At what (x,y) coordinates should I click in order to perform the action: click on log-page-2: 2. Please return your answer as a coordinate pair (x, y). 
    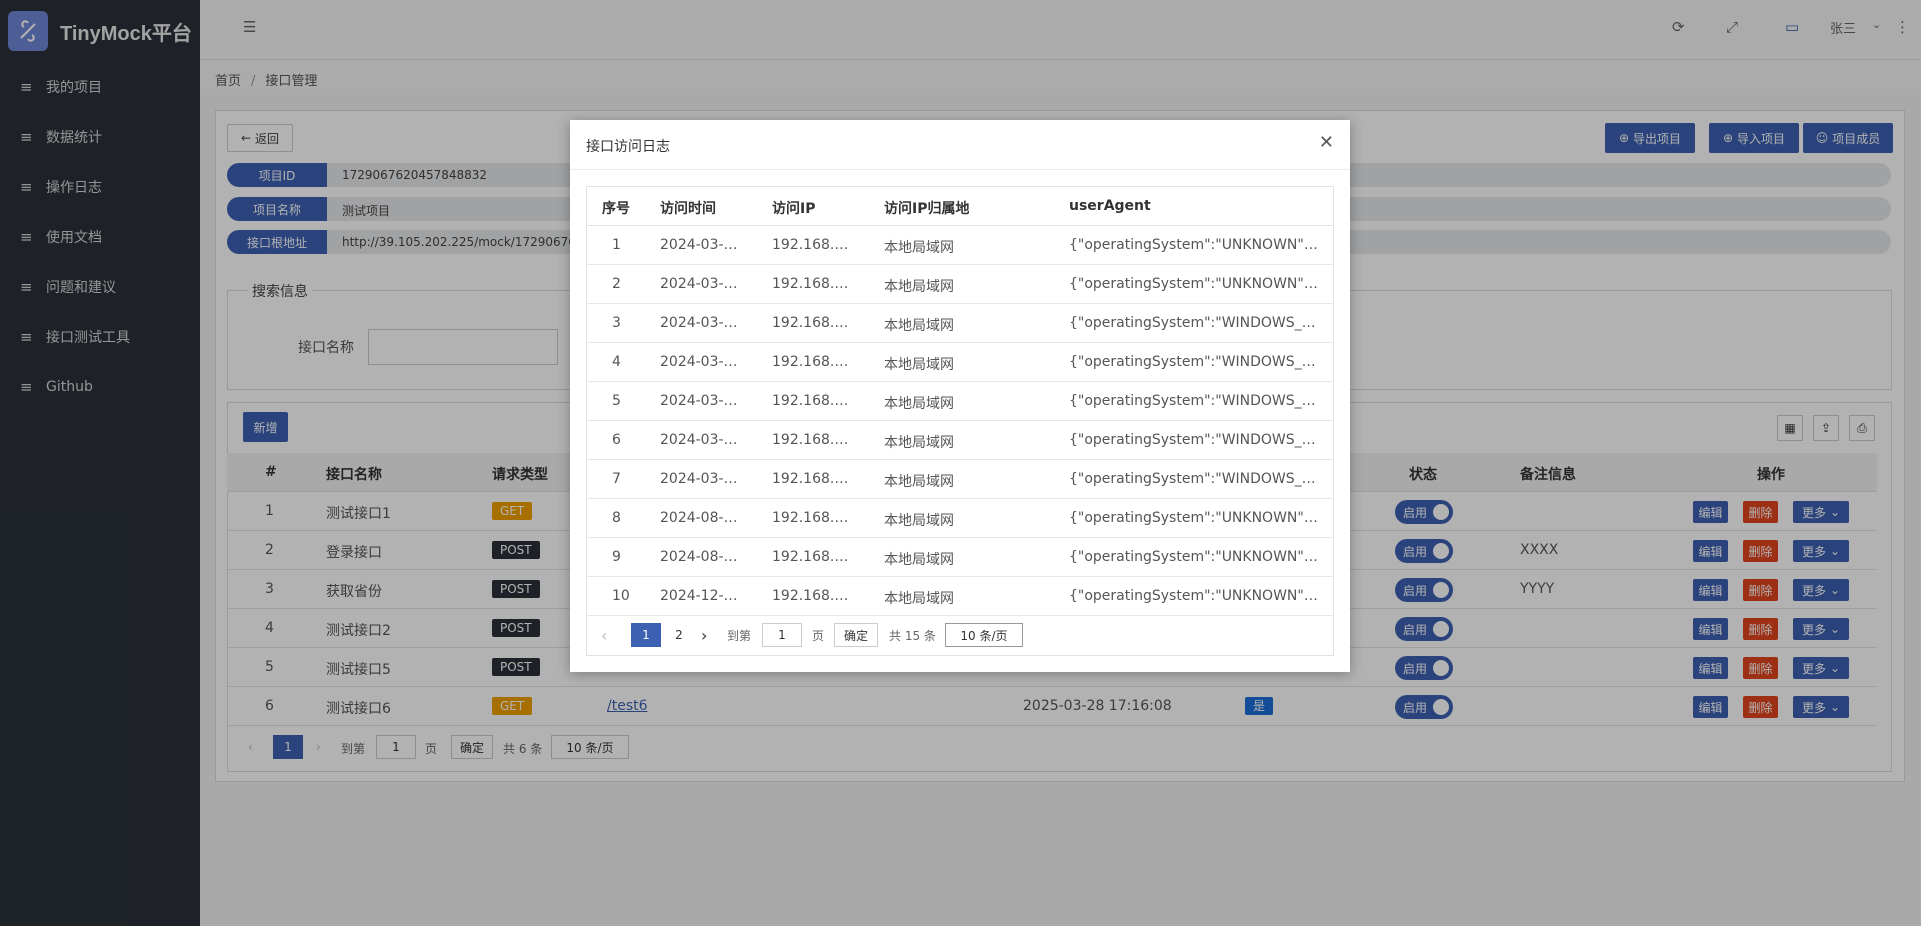
    Looking at the image, I should click on (679, 635).